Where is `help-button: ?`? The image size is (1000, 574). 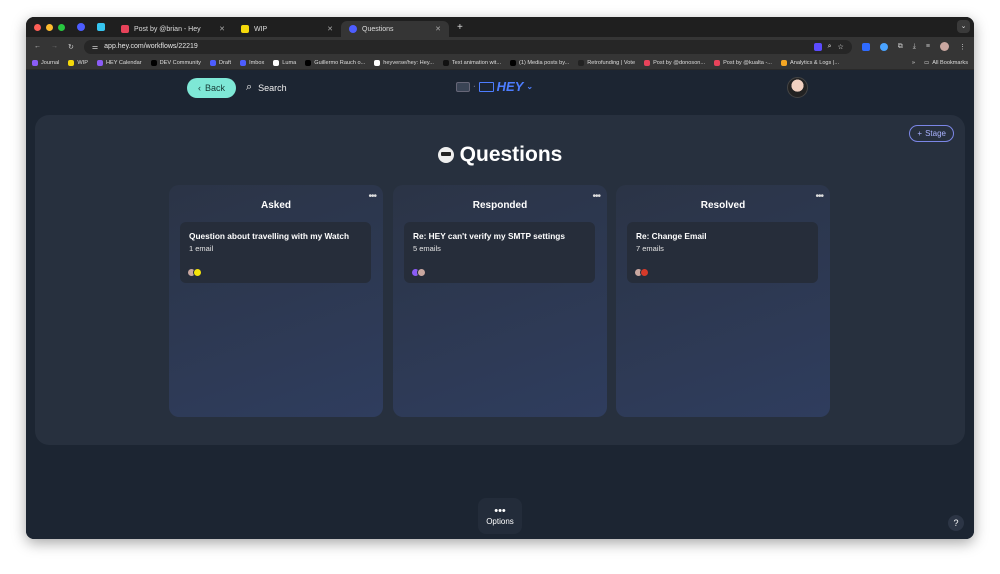
help-button: ? is located at coordinates (956, 523).